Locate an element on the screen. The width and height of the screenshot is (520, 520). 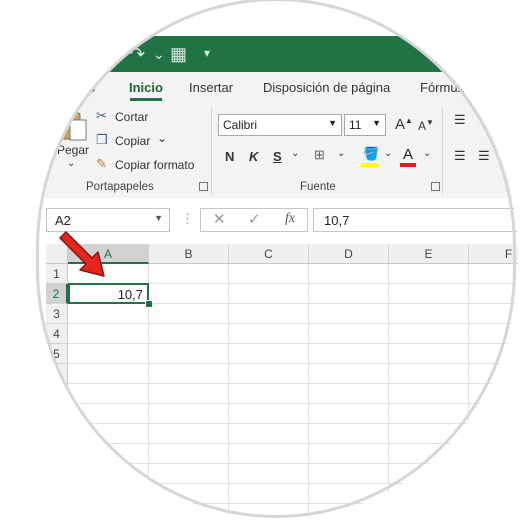
bold-button: N is located at coordinates (229, 156).